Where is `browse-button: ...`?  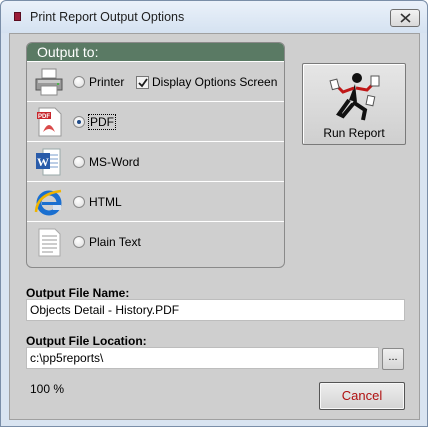 browse-button: ... is located at coordinates (393, 359).